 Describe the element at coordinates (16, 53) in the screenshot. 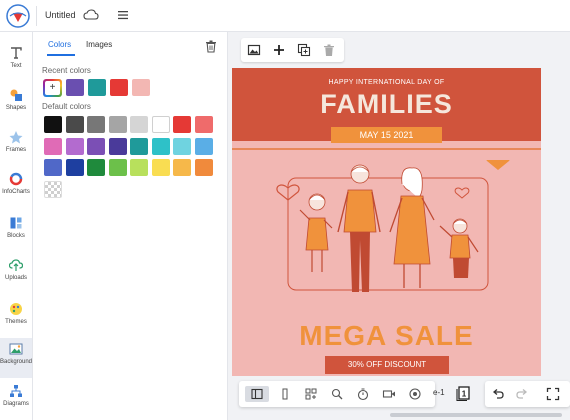

I see `text-icon` at that location.